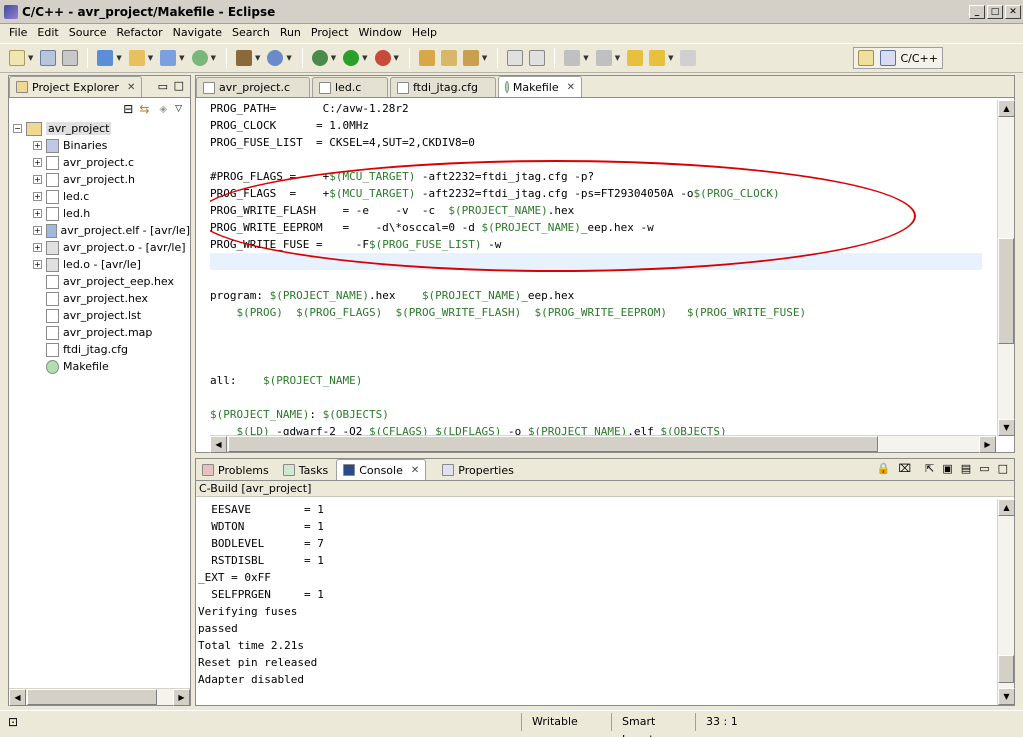  What do you see at coordinates (17, 58) in the screenshot?
I see `new-icon` at bounding box center [17, 58].